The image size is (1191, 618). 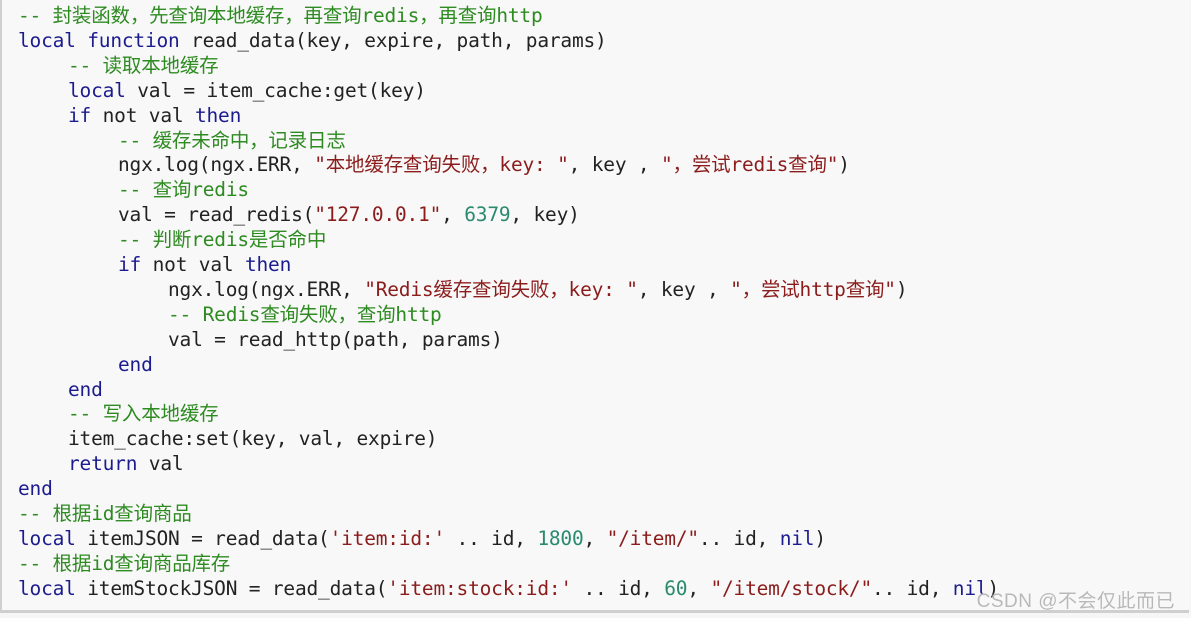 I want to click on string-token: "，尝试http查询", so click(x=813, y=289).